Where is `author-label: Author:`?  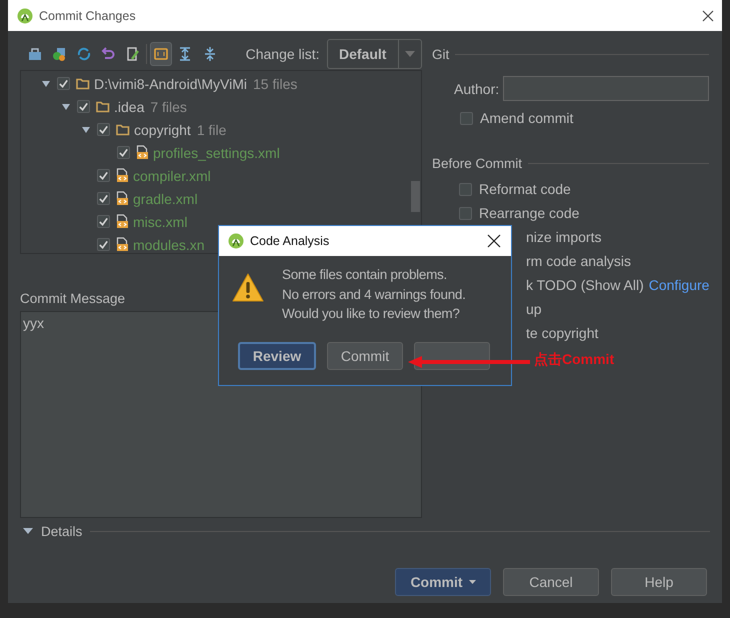
author-label: Author: is located at coordinates (477, 88).